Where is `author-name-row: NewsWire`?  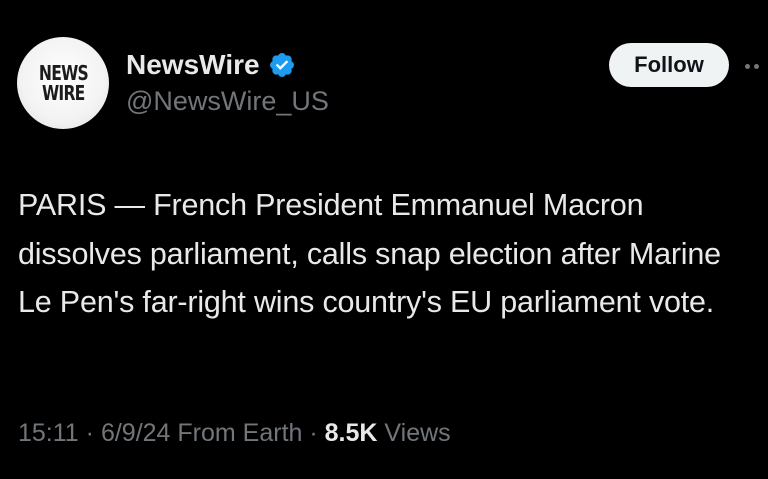 author-name-row: NewsWire is located at coordinates (211, 65).